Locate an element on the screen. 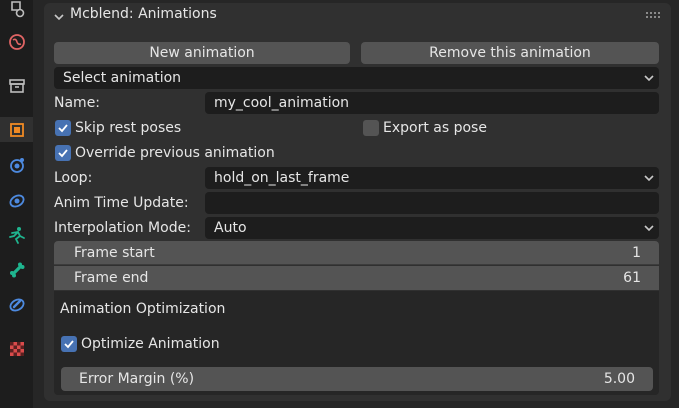  optimize-animation-checkbox is located at coordinates (69, 344).